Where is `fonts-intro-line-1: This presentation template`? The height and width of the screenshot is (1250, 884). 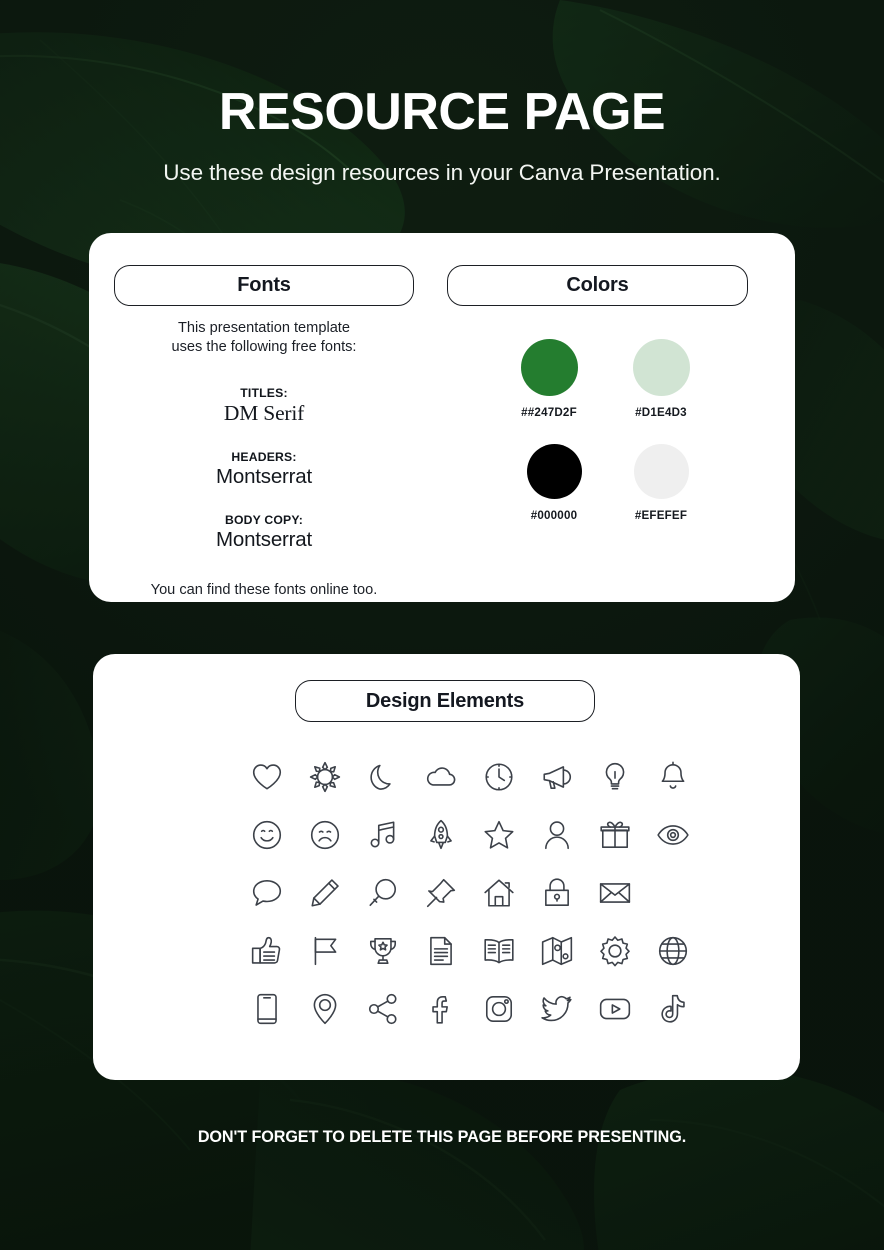 fonts-intro-line-1: This presentation template is located at coordinates (264, 328).